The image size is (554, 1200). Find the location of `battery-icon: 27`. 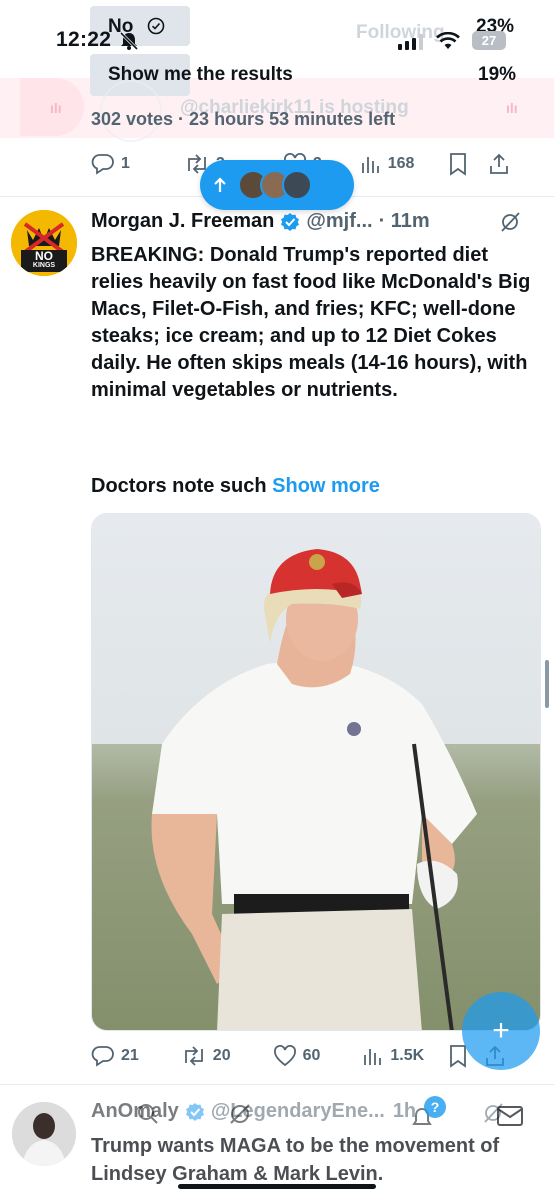

battery-icon: 27 is located at coordinates (489, 40).